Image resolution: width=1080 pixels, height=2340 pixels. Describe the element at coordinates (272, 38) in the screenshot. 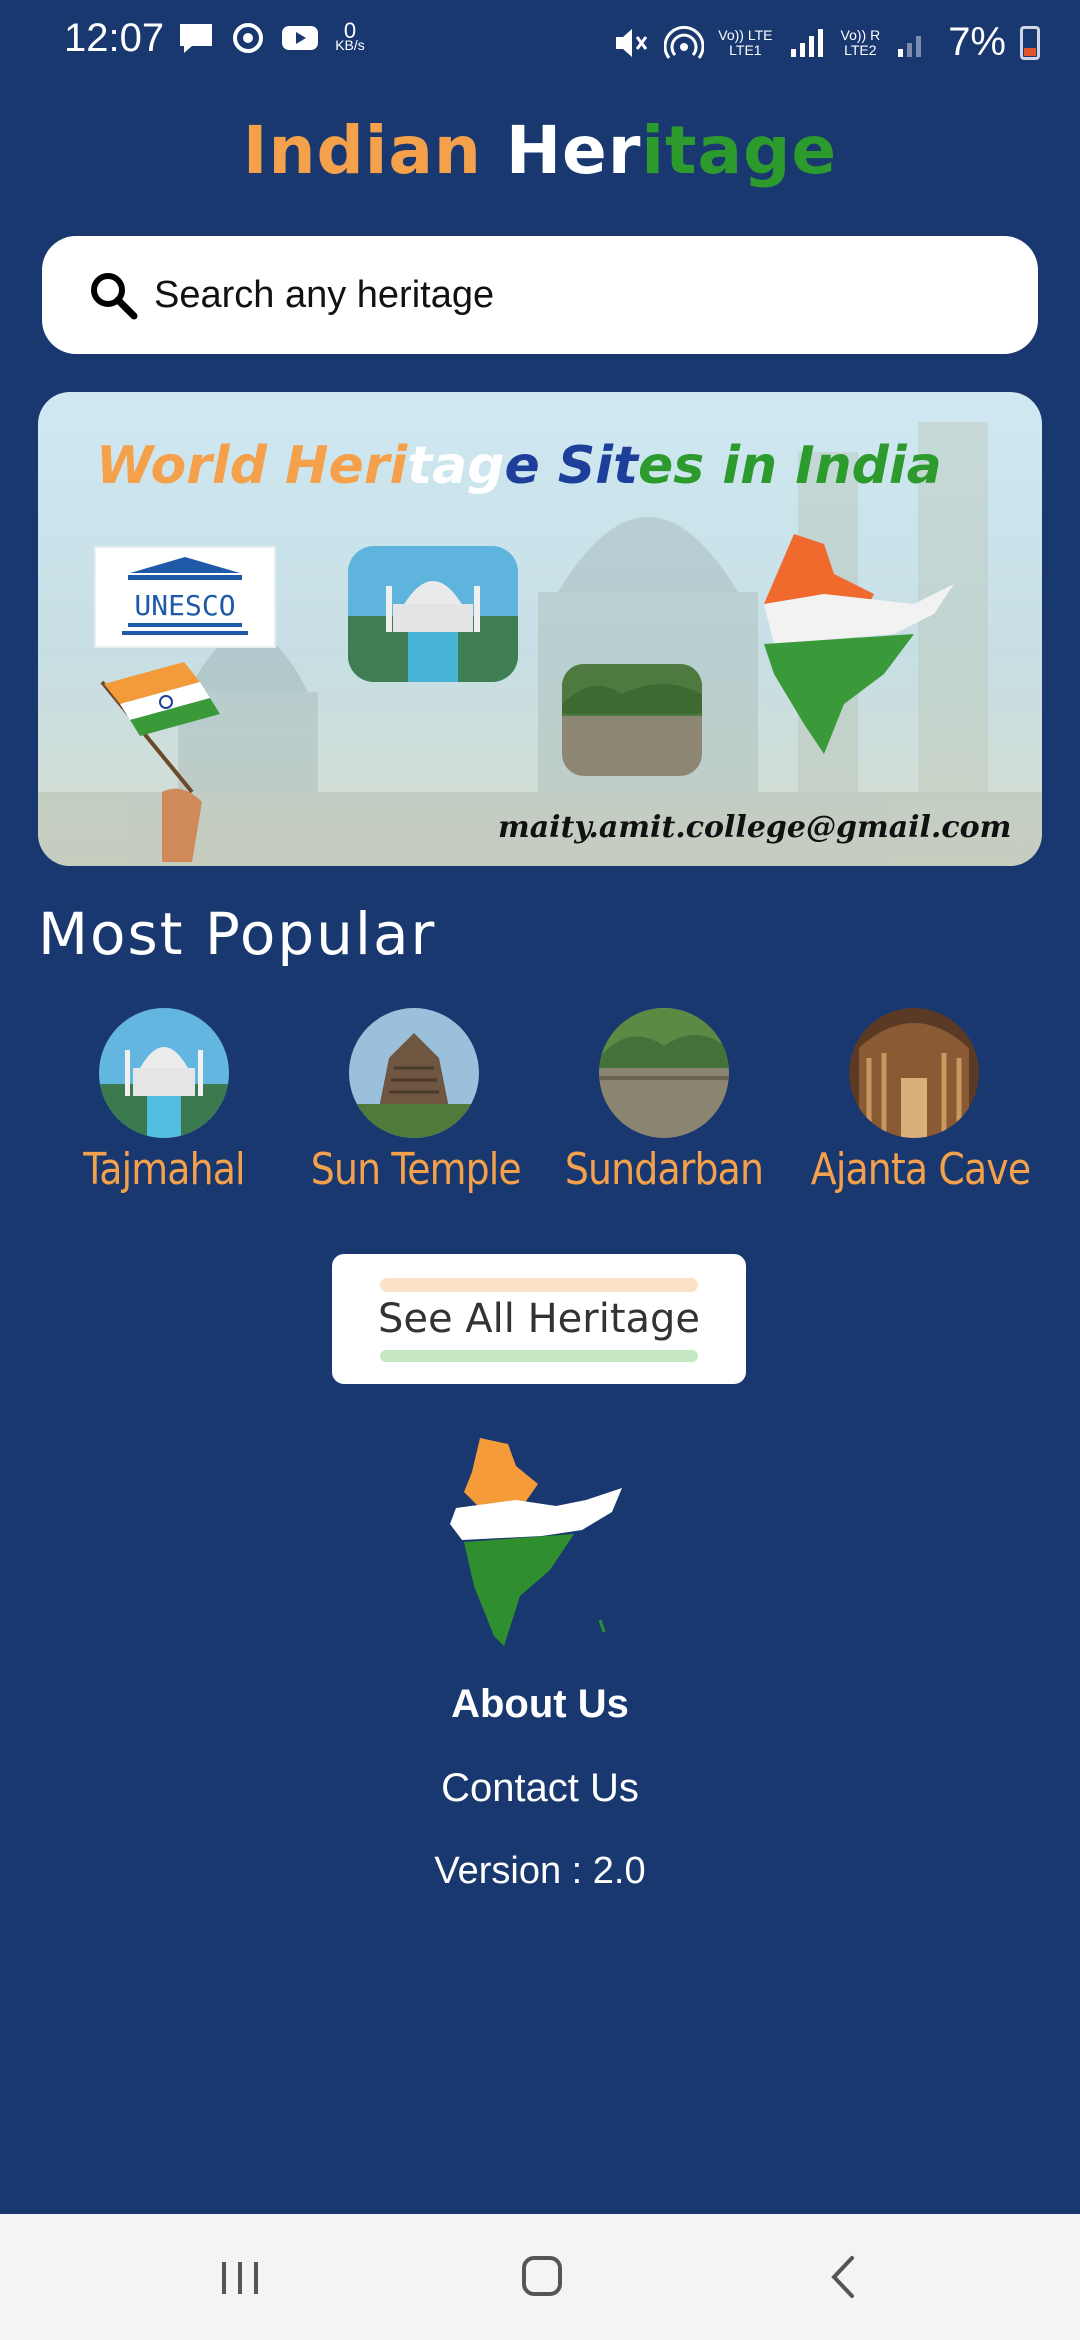

I see `status-notification-icons: 0 KB/s` at that location.